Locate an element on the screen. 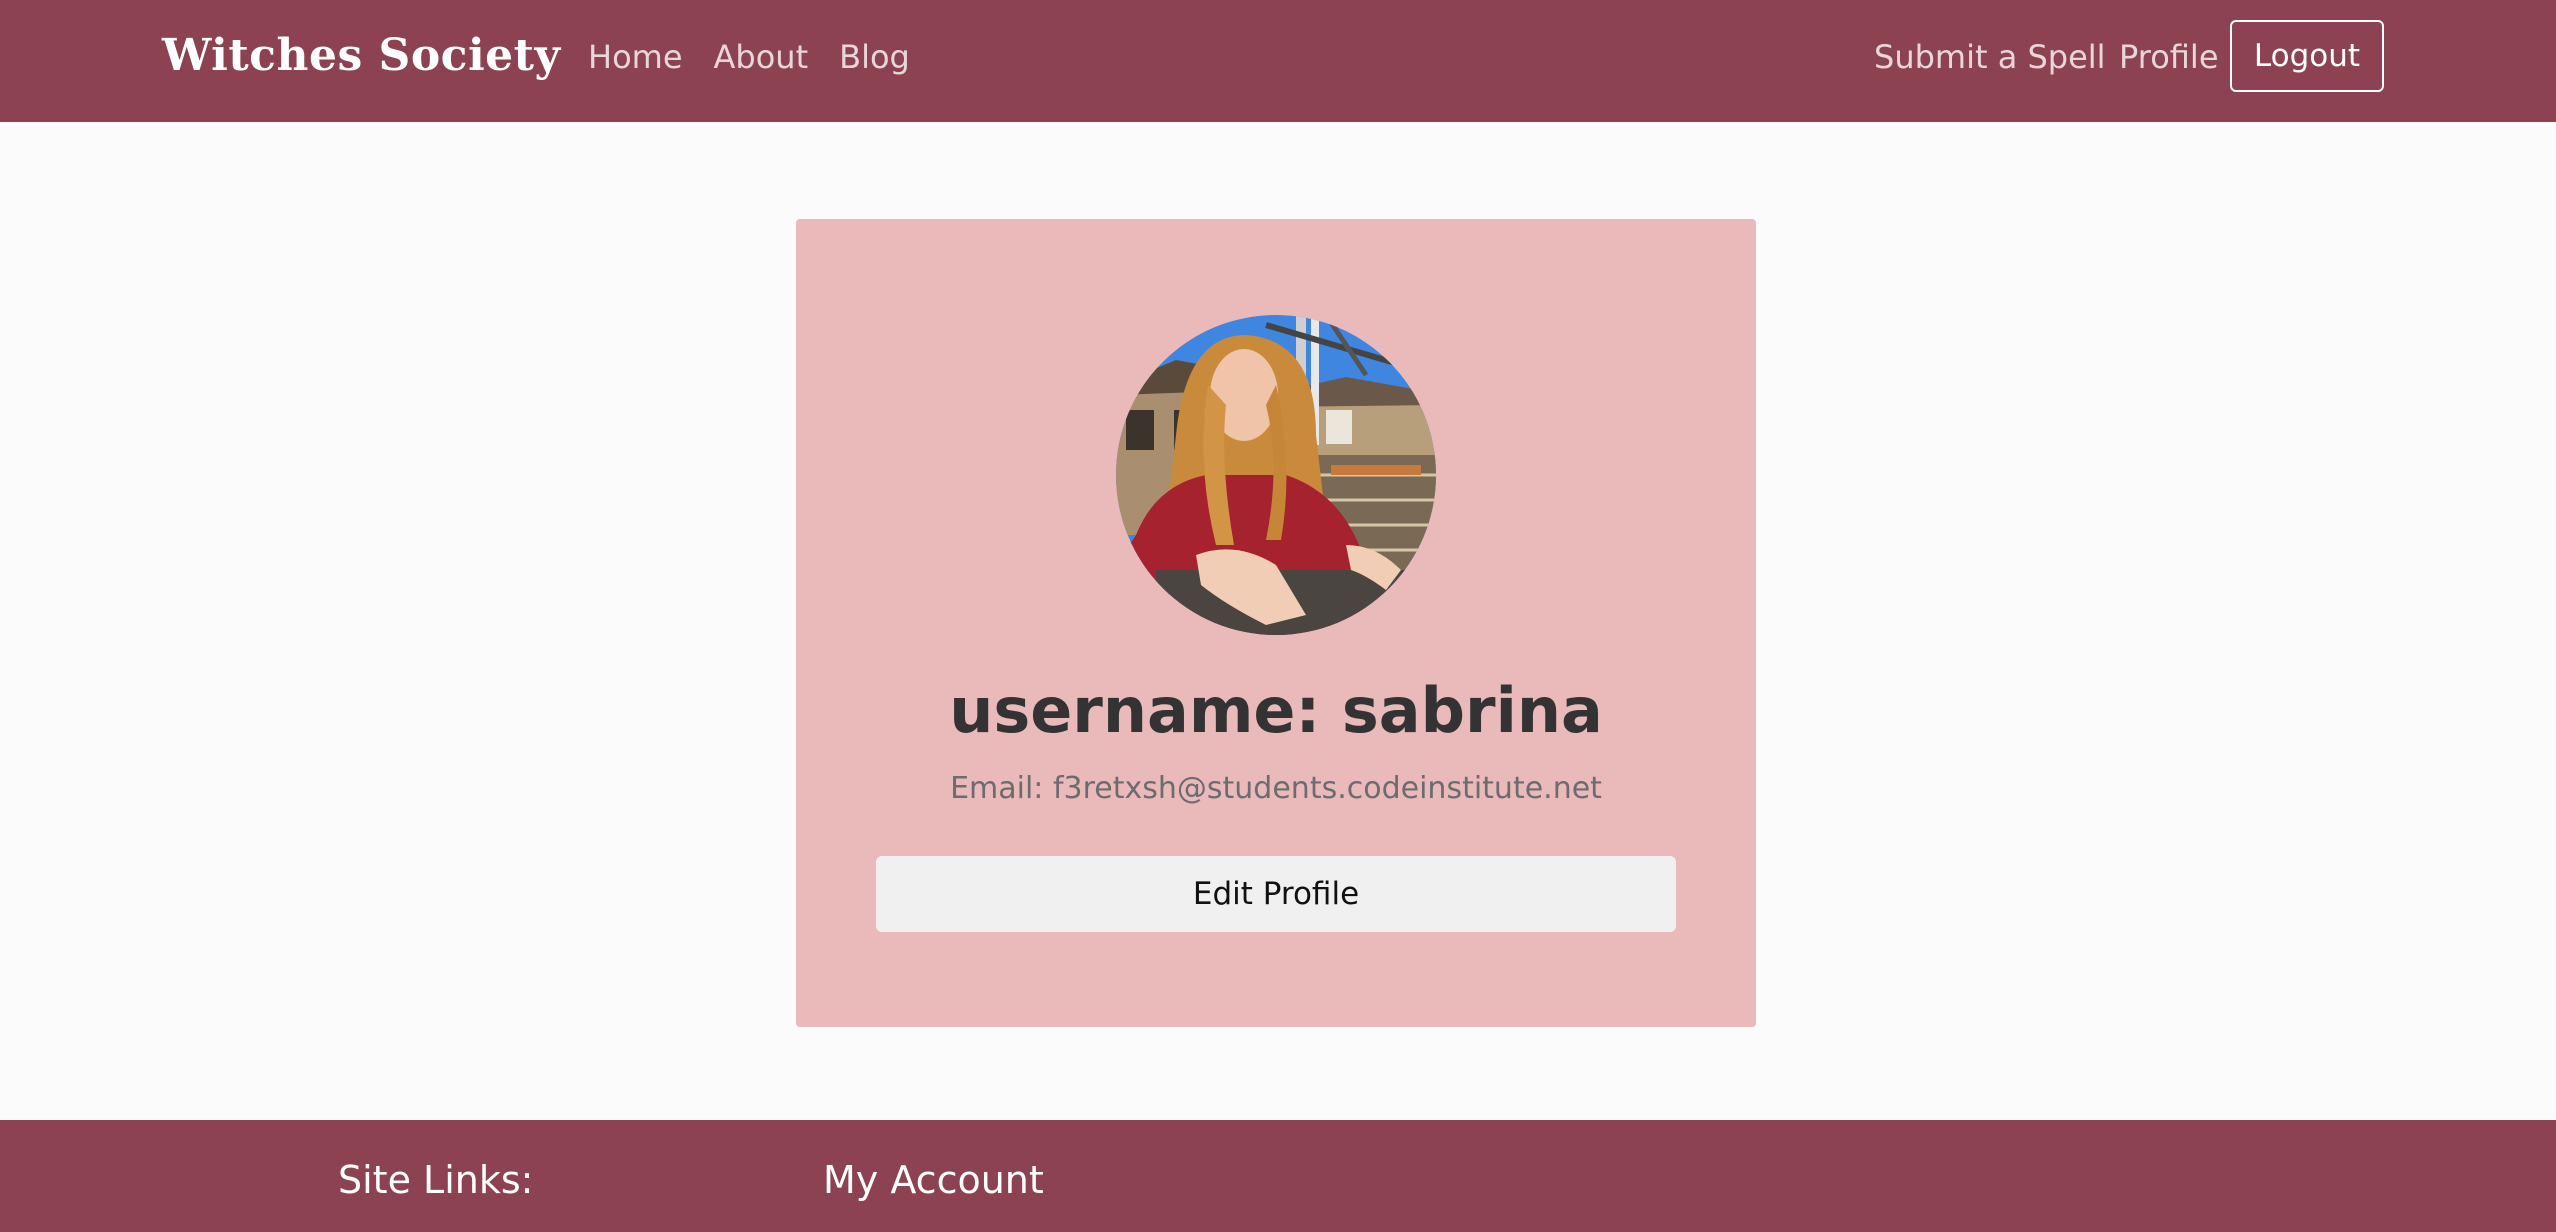  username-label: username: is located at coordinates (1135, 710).